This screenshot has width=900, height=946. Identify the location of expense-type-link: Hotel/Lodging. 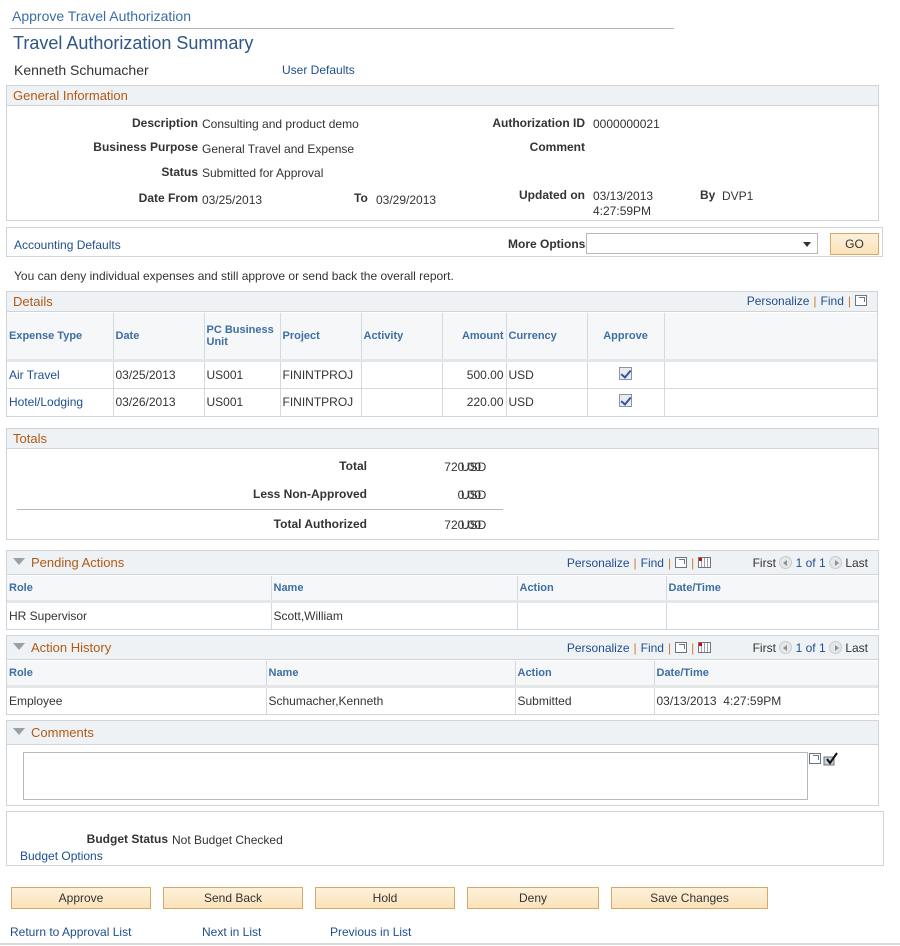
(46, 402).